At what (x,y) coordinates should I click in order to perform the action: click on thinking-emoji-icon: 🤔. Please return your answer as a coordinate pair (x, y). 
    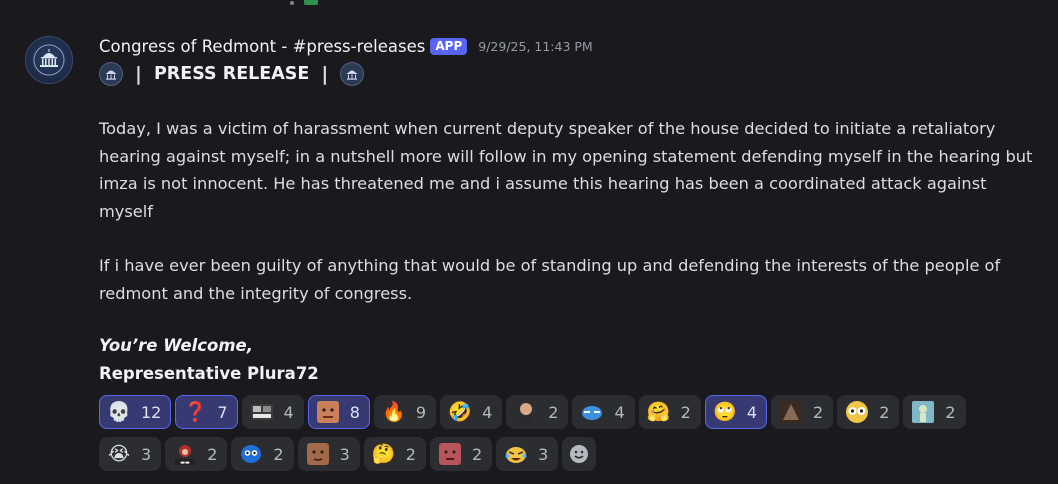
    Looking at the image, I should click on (383, 453).